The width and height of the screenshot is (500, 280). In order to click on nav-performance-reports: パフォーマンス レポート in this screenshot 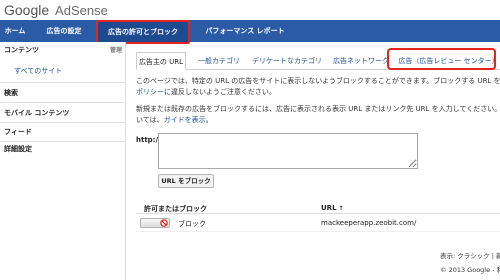, I will do `click(245, 31)`.